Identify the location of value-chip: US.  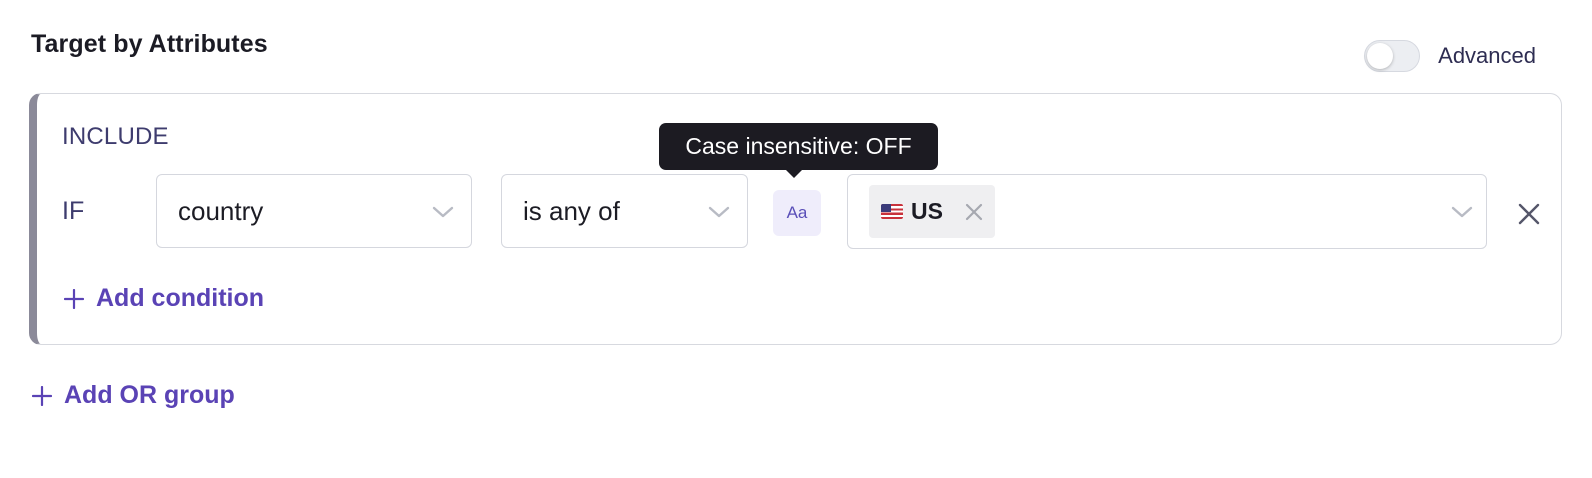
(932, 211).